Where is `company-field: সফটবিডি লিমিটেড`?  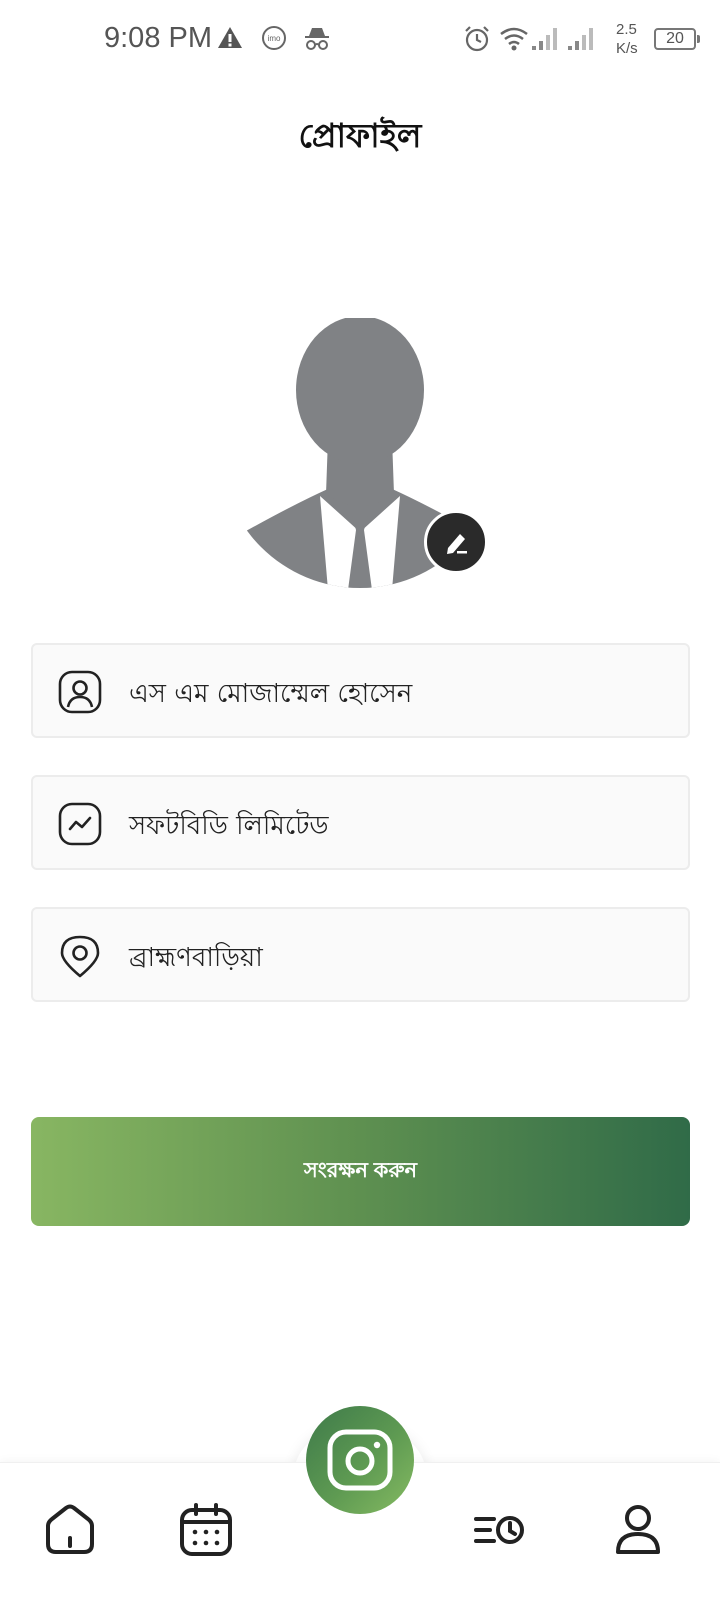 company-field: সফটবিডি লিমিটেড is located at coordinates (360, 822).